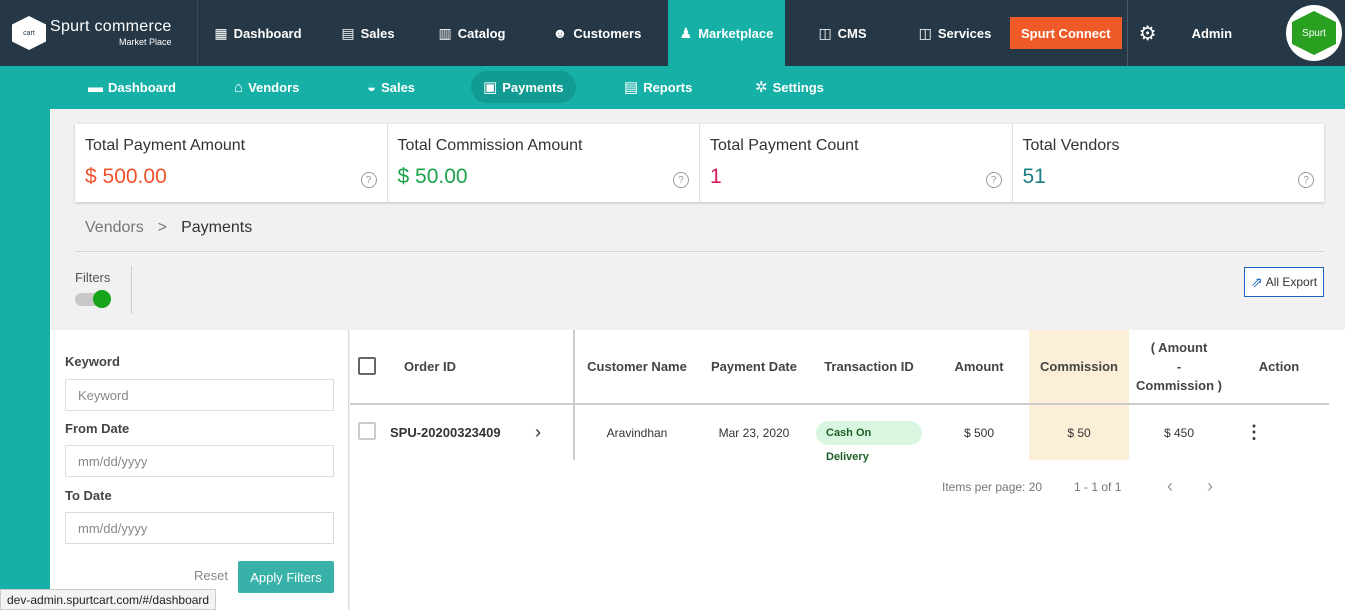 The height and width of the screenshot is (610, 1345). Describe the element at coordinates (1284, 282) in the screenshot. I see `all-export-button: ⇗ All Export` at that location.